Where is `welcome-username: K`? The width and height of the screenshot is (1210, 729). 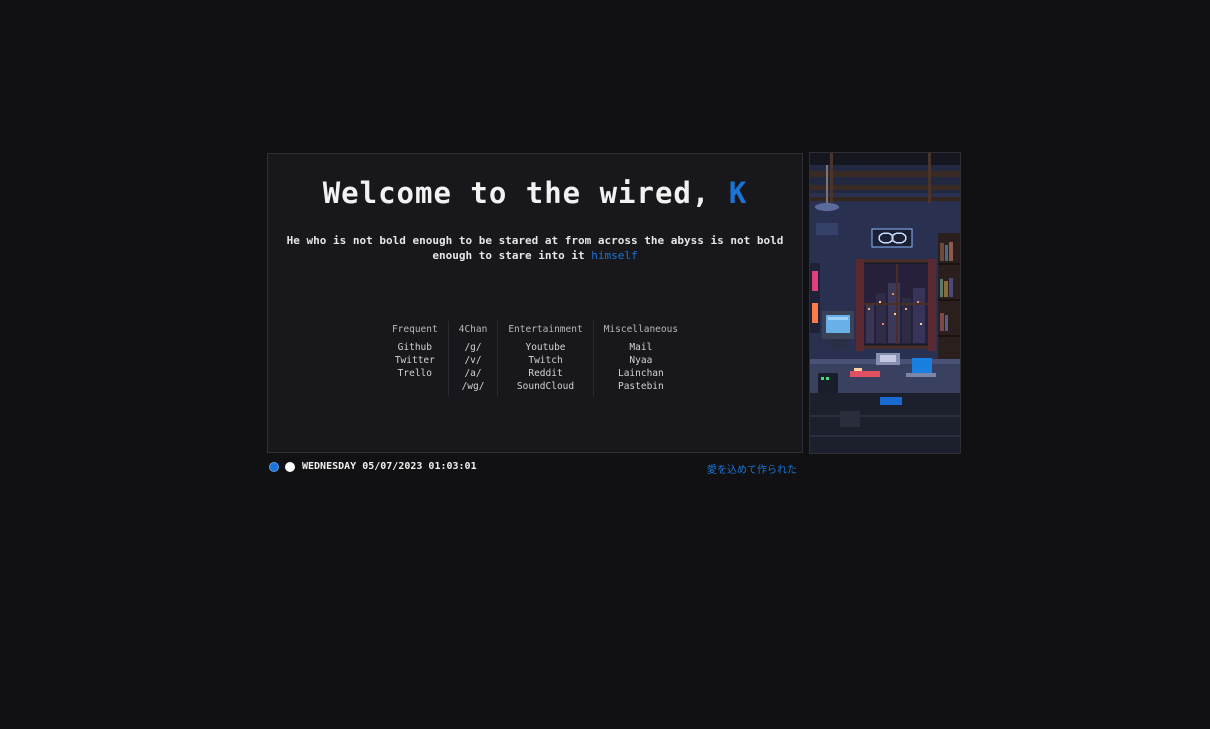 welcome-username: K is located at coordinates (738, 193).